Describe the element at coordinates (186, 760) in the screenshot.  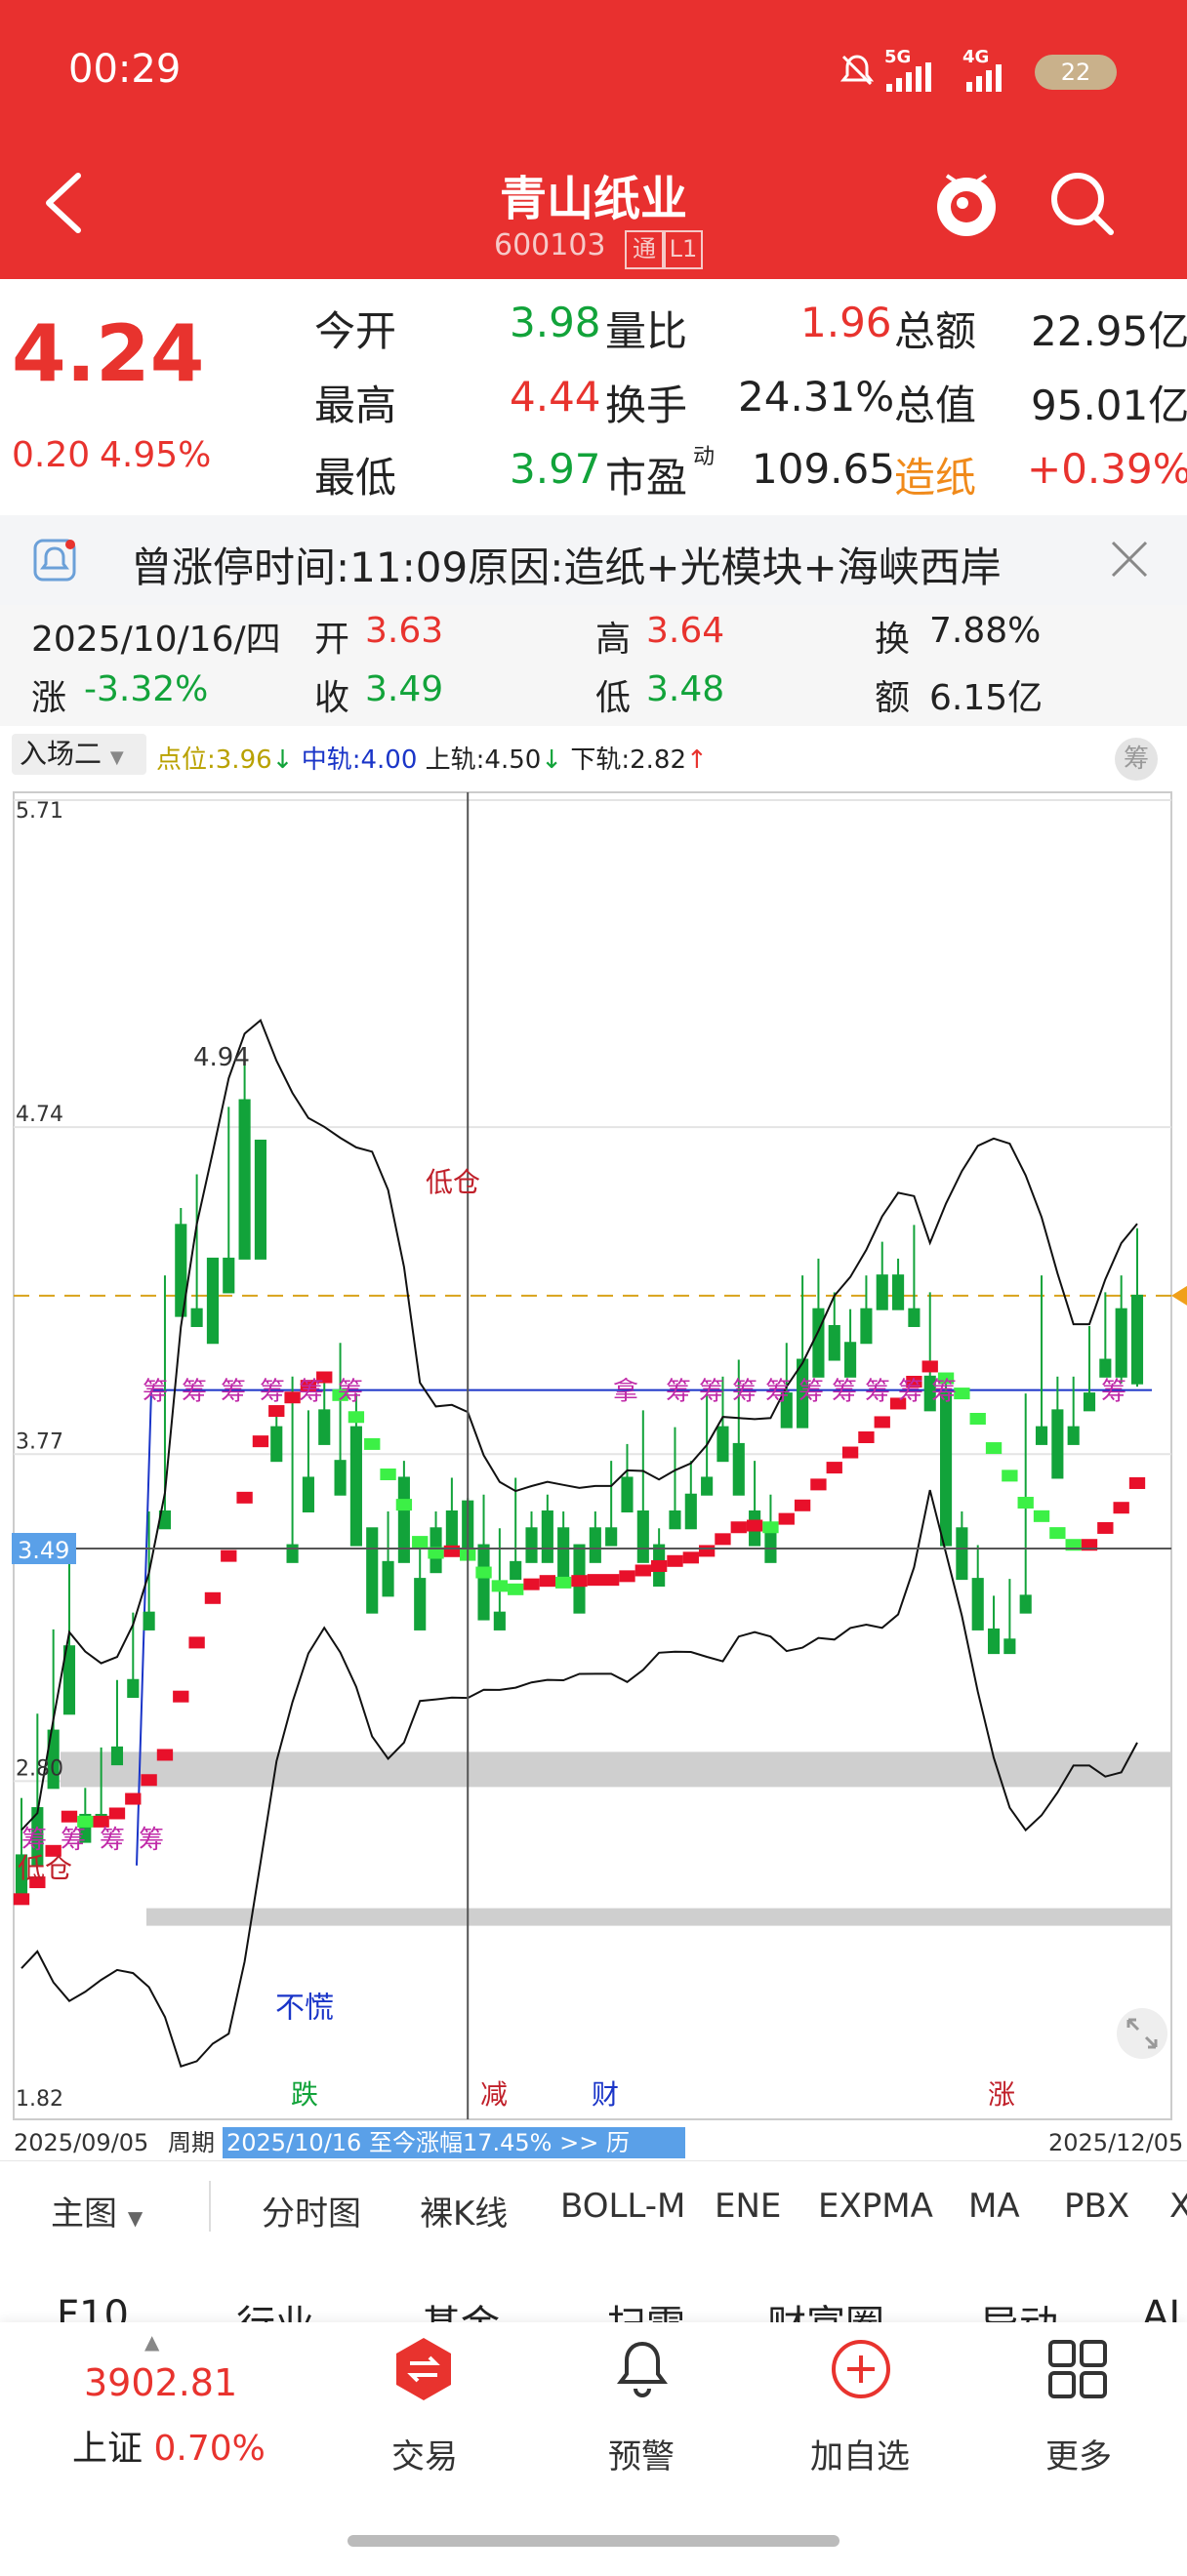
I see `point-label: 点位:` at that location.